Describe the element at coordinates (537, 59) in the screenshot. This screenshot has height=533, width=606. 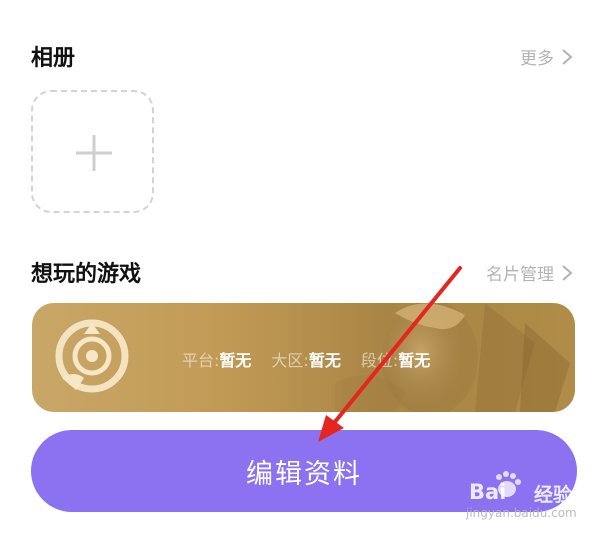
I see `album-more-label: 更多` at that location.